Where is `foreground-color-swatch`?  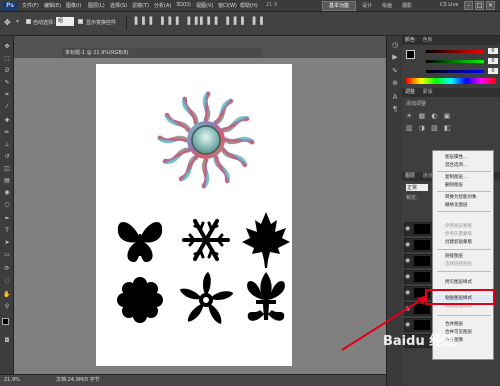 foreground-color-swatch is located at coordinates (5, 321).